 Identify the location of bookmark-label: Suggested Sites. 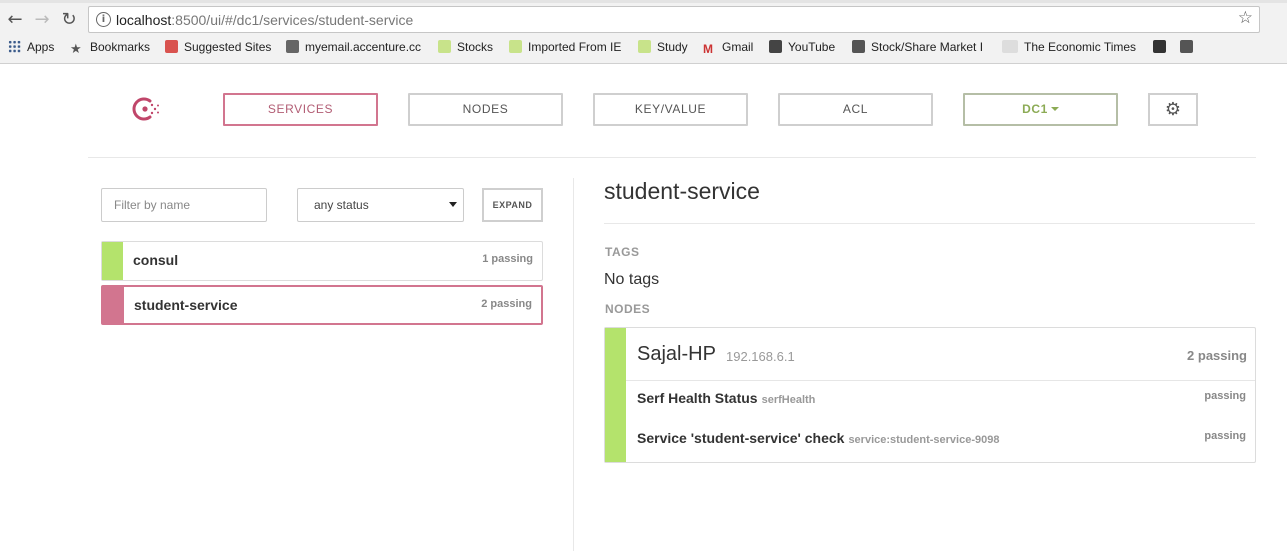
(228, 47).